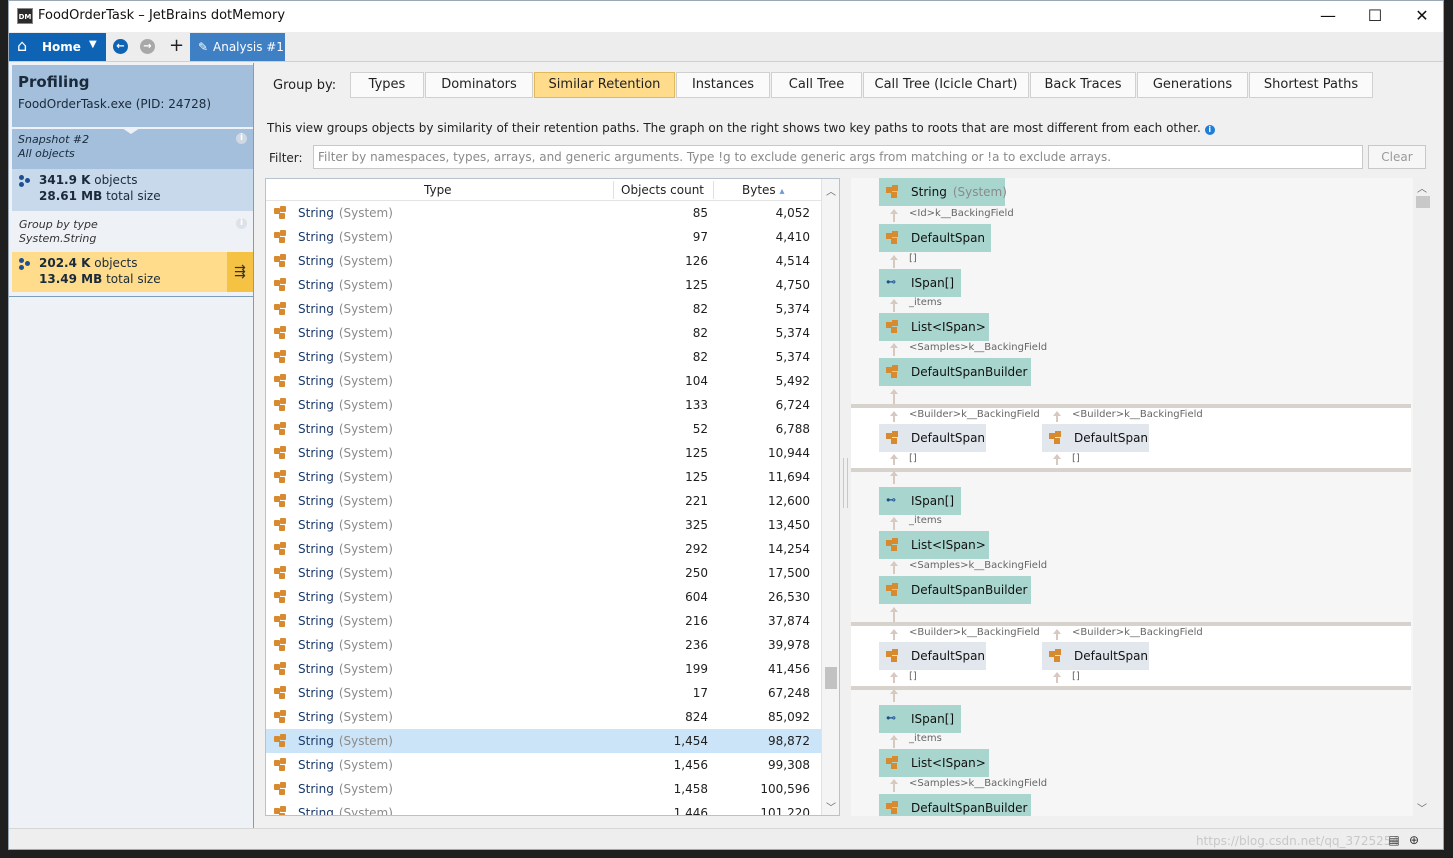 The image size is (1453, 858). I want to click on panel-splitter, so click(845, 483).